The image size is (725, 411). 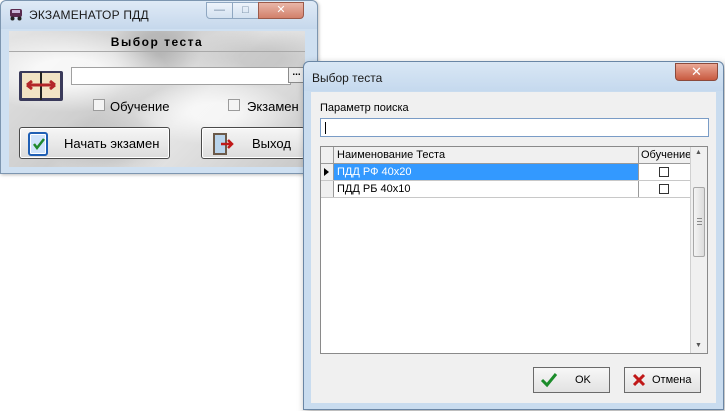 I want to click on vertical-scrollbar: ▲ ▼, so click(x=698, y=250).